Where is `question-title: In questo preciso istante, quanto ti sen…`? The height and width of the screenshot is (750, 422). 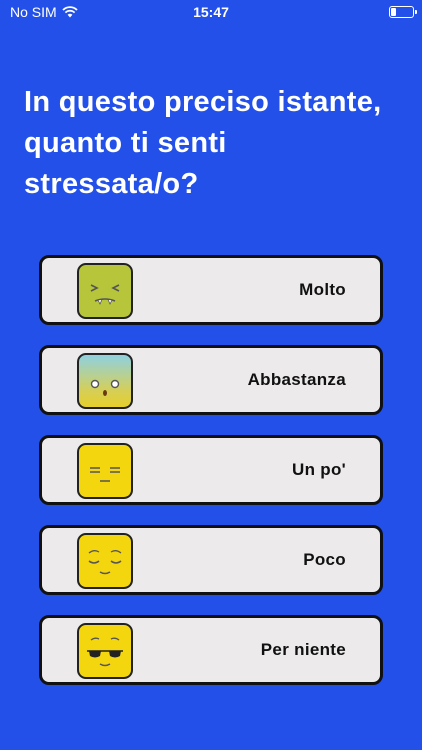
question-title: In questo preciso istante, quanto ti sen… is located at coordinates (203, 143).